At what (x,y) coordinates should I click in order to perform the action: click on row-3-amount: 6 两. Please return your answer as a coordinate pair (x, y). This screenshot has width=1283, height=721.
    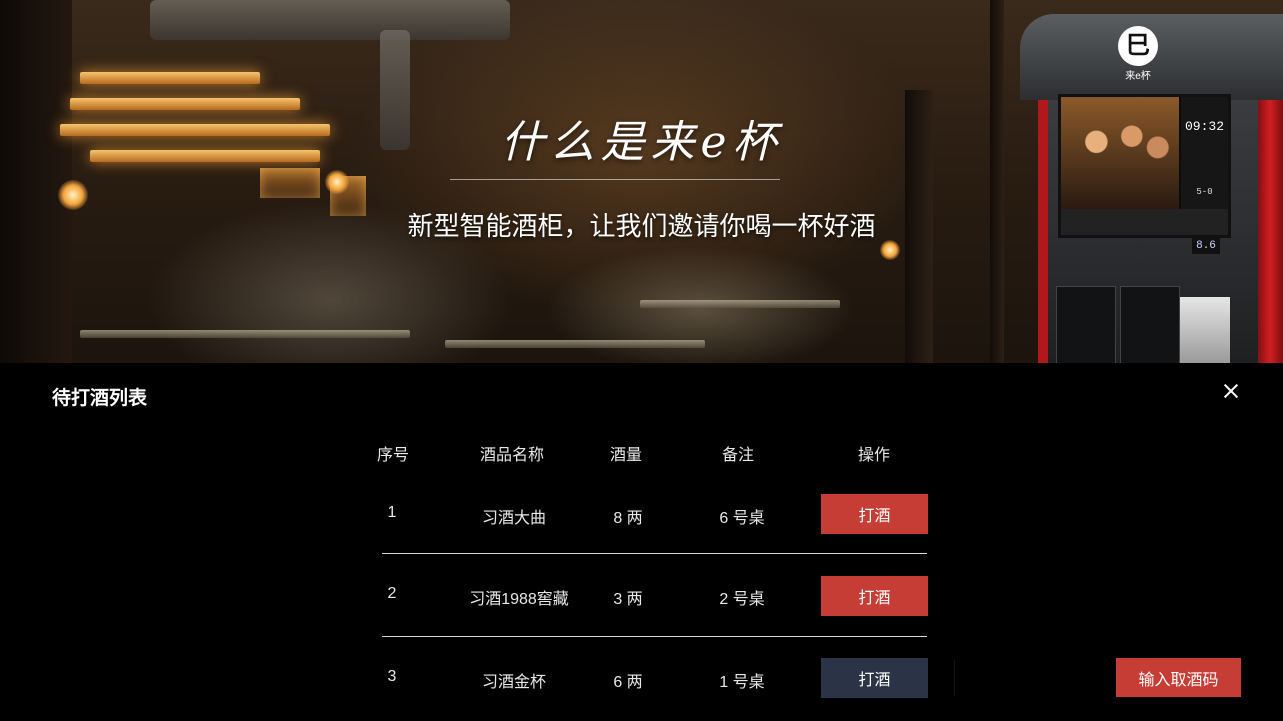
    Looking at the image, I should click on (628, 682).